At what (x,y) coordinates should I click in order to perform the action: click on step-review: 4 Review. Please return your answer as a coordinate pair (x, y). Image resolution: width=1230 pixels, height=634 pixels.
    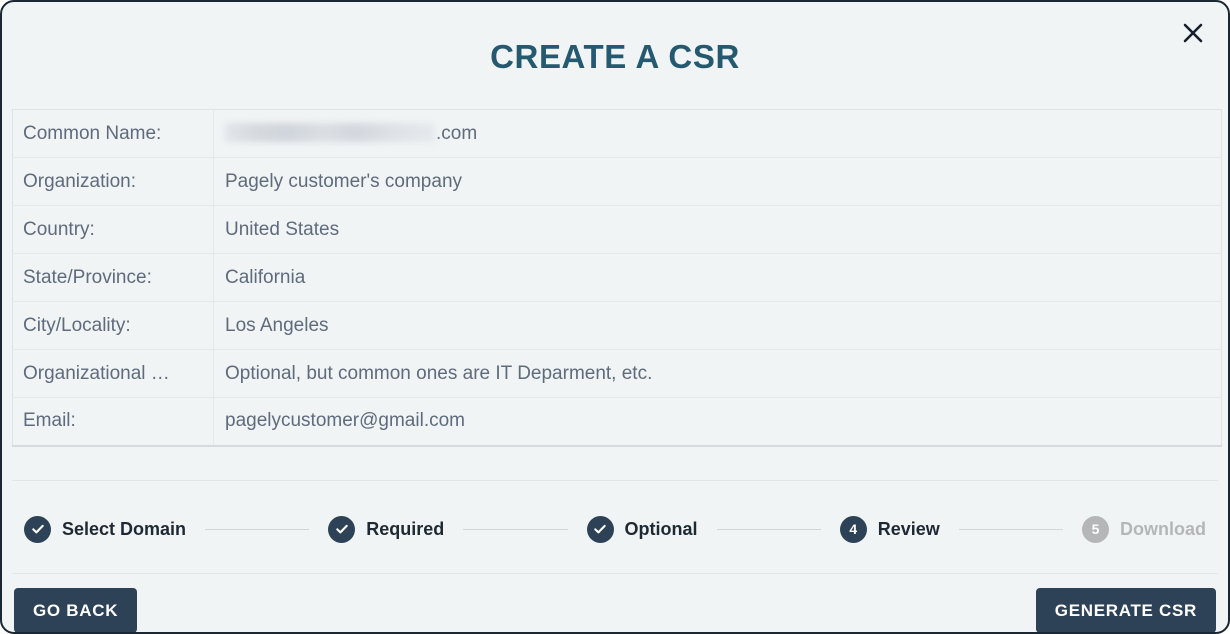
    Looking at the image, I should click on (889, 529).